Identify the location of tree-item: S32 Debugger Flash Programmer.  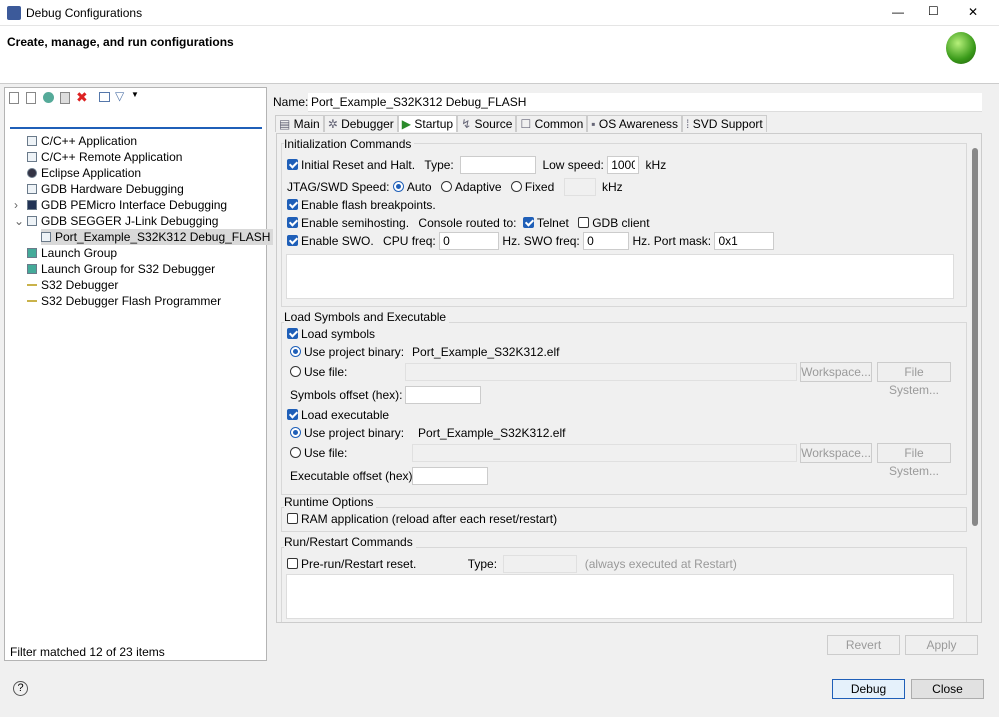
(124, 301).